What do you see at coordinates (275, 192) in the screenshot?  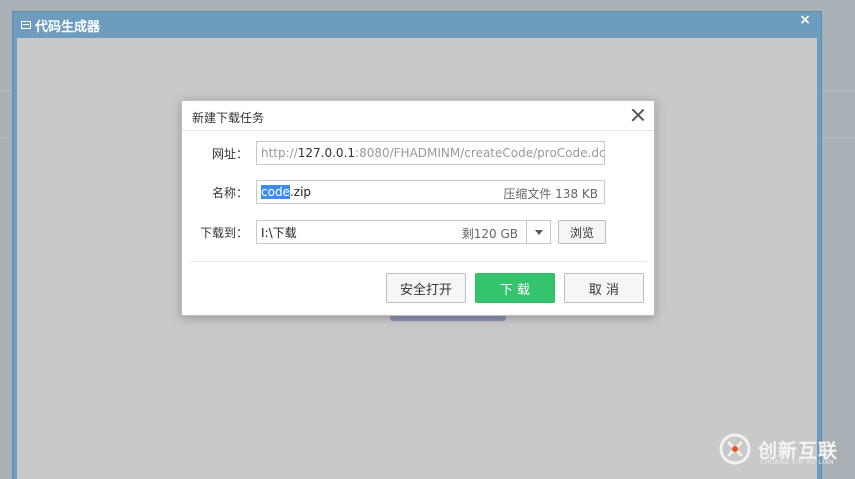 I see `filename-selected-text: code` at bounding box center [275, 192].